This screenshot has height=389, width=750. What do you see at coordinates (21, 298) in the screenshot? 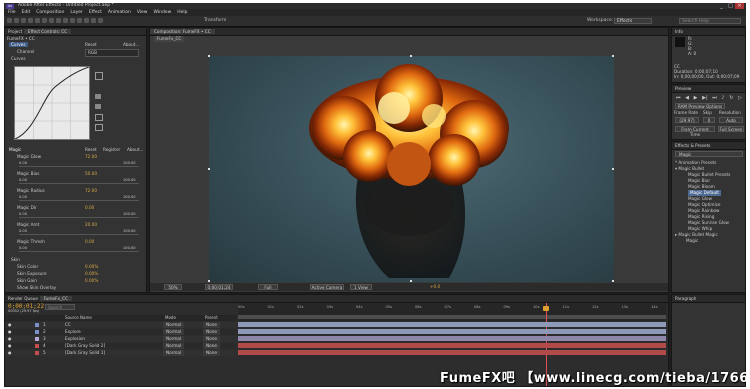
I see `tab-render-queue: Render Queue` at bounding box center [21, 298].